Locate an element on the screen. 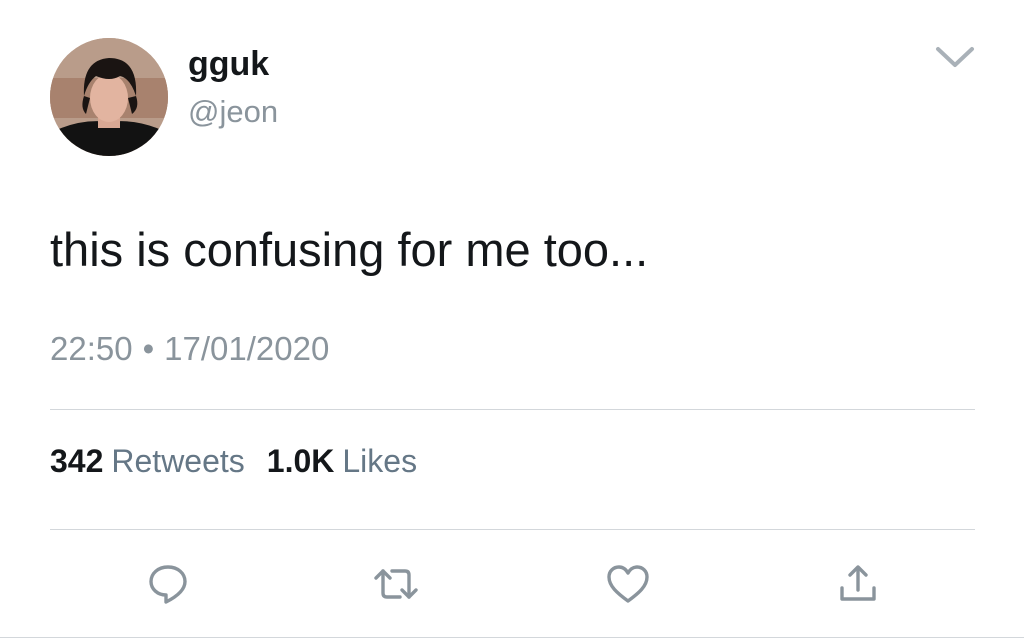 This screenshot has height=640, width=1024. avatar is located at coordinates (109, 97).